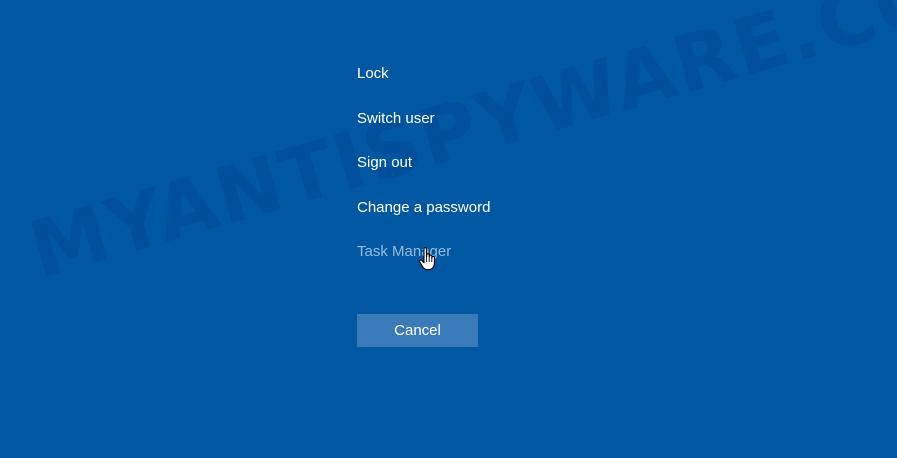 The height and width of the screenshot is (458, 897). I want to click on sign-out-option: Sign out, so click(423, 173).